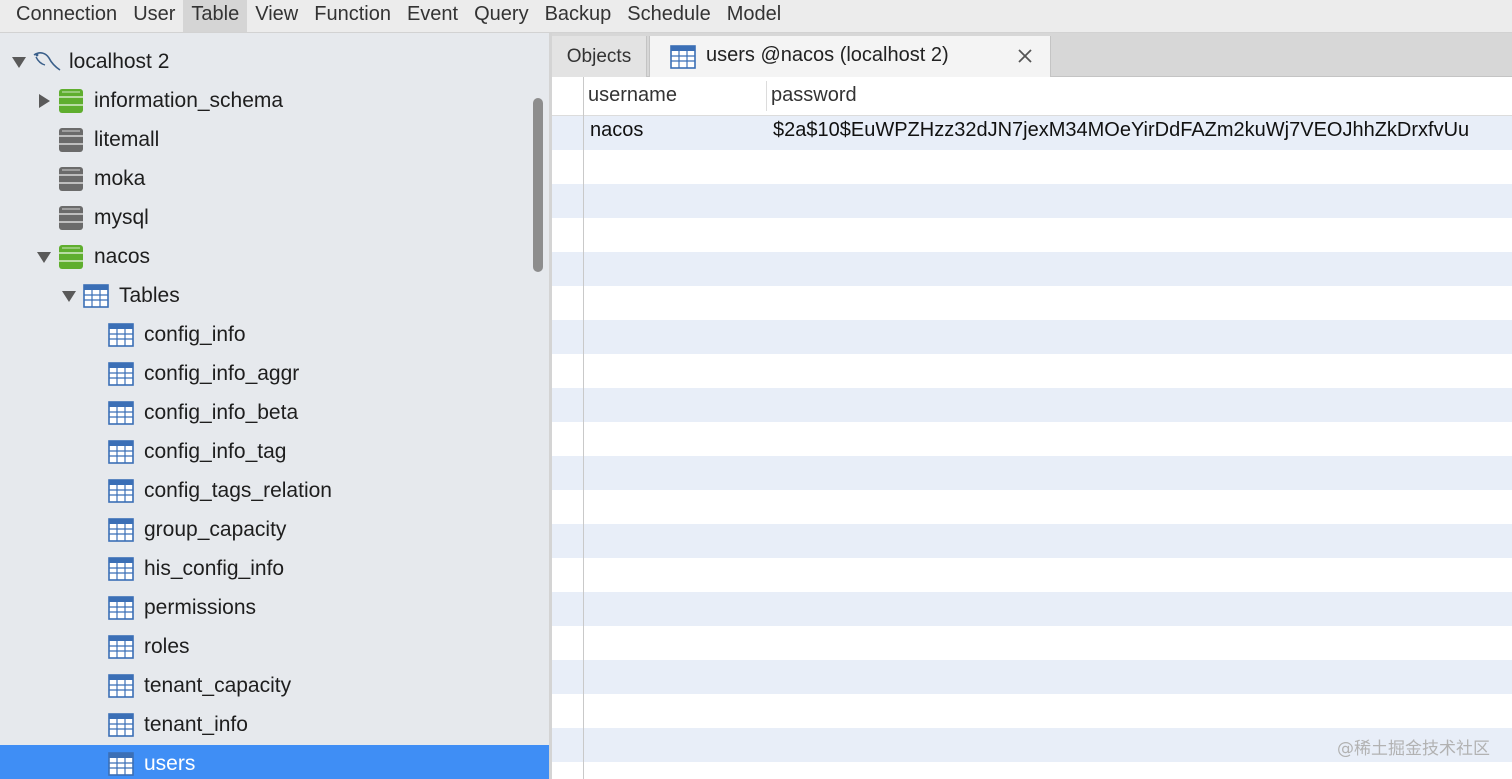 This screenshot has width=1512, height=779. What do you see at coordinates (215, 451) in the screenshot?
I see `tree-node-label: config_info_tag` at bounding box center [215, 451].